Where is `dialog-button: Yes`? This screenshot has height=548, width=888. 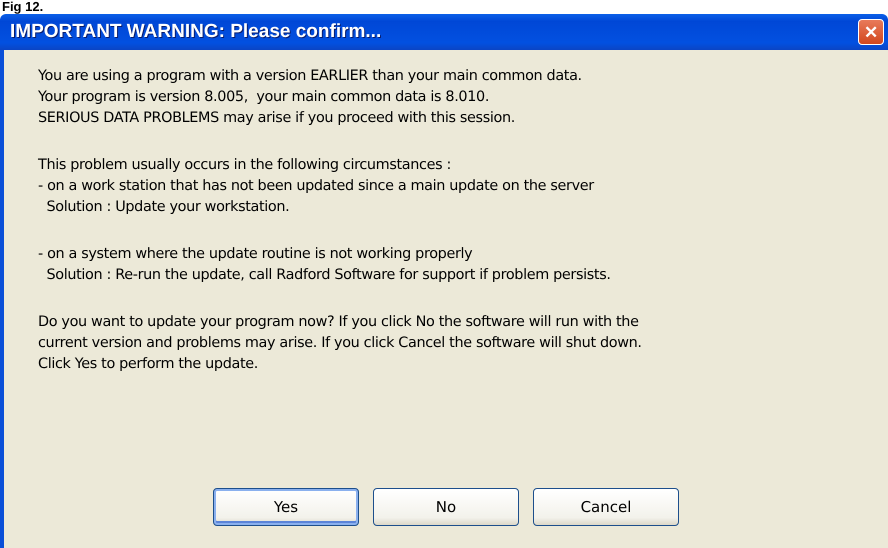
dialog-button: Yes is located at coordinates (286, 507).